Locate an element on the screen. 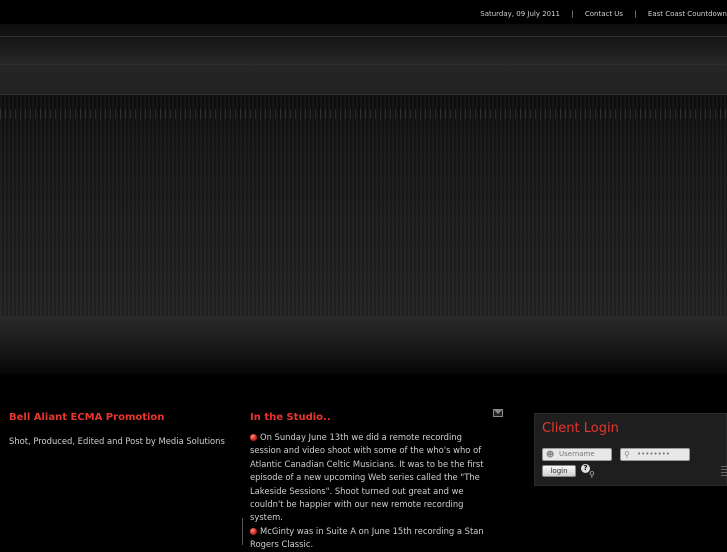 The height and width of the screenshot is (552, 727). mail-icon is located at coordinates (498, 413).